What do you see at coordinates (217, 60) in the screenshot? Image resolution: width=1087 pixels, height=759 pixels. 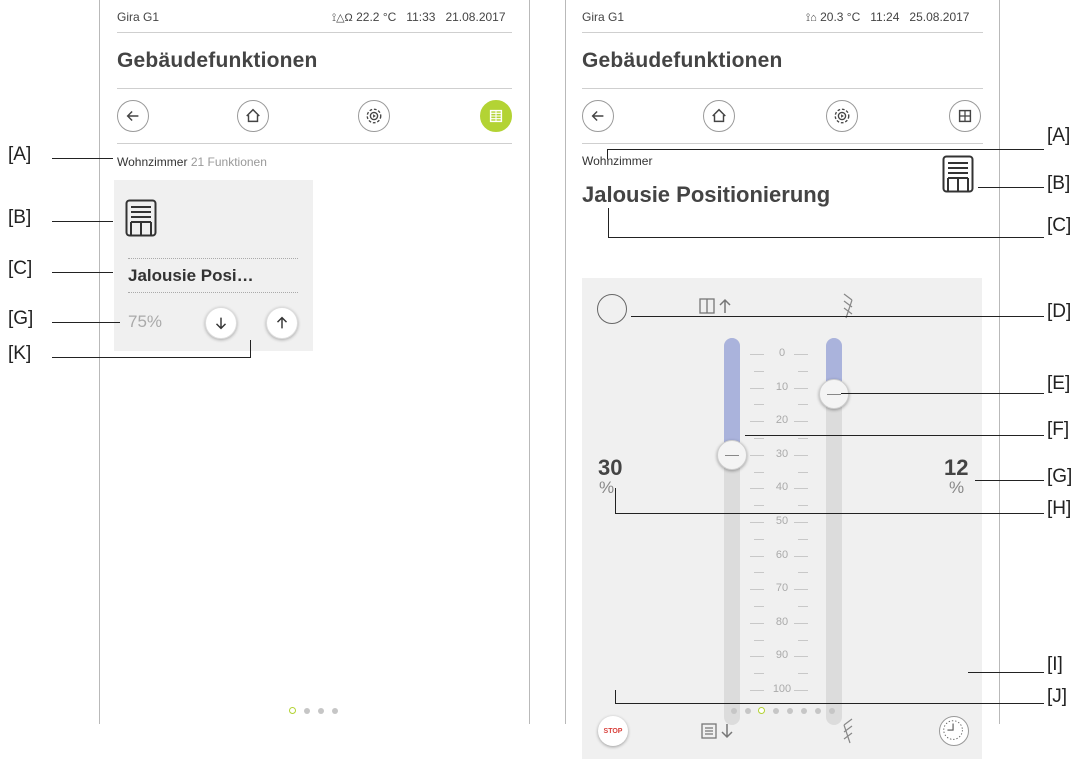 I see `page-title: Gebäudefunktionen` at bounding box center [217, 60].